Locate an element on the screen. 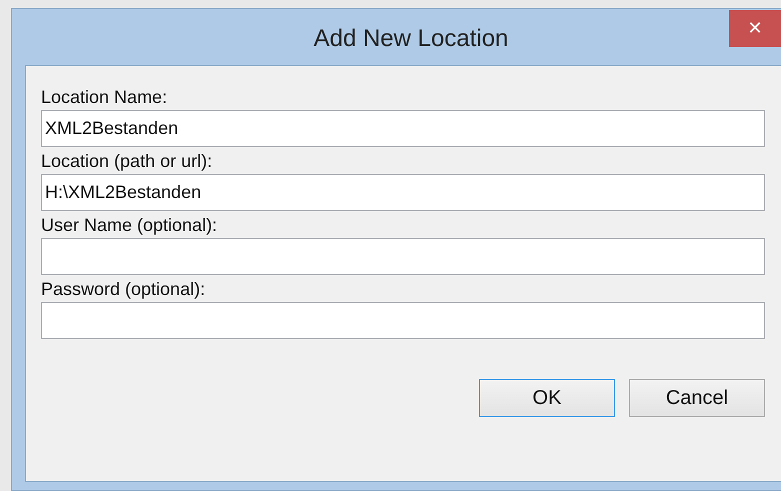  field-label: User Name (optional): is located at coordinates (129, 225).